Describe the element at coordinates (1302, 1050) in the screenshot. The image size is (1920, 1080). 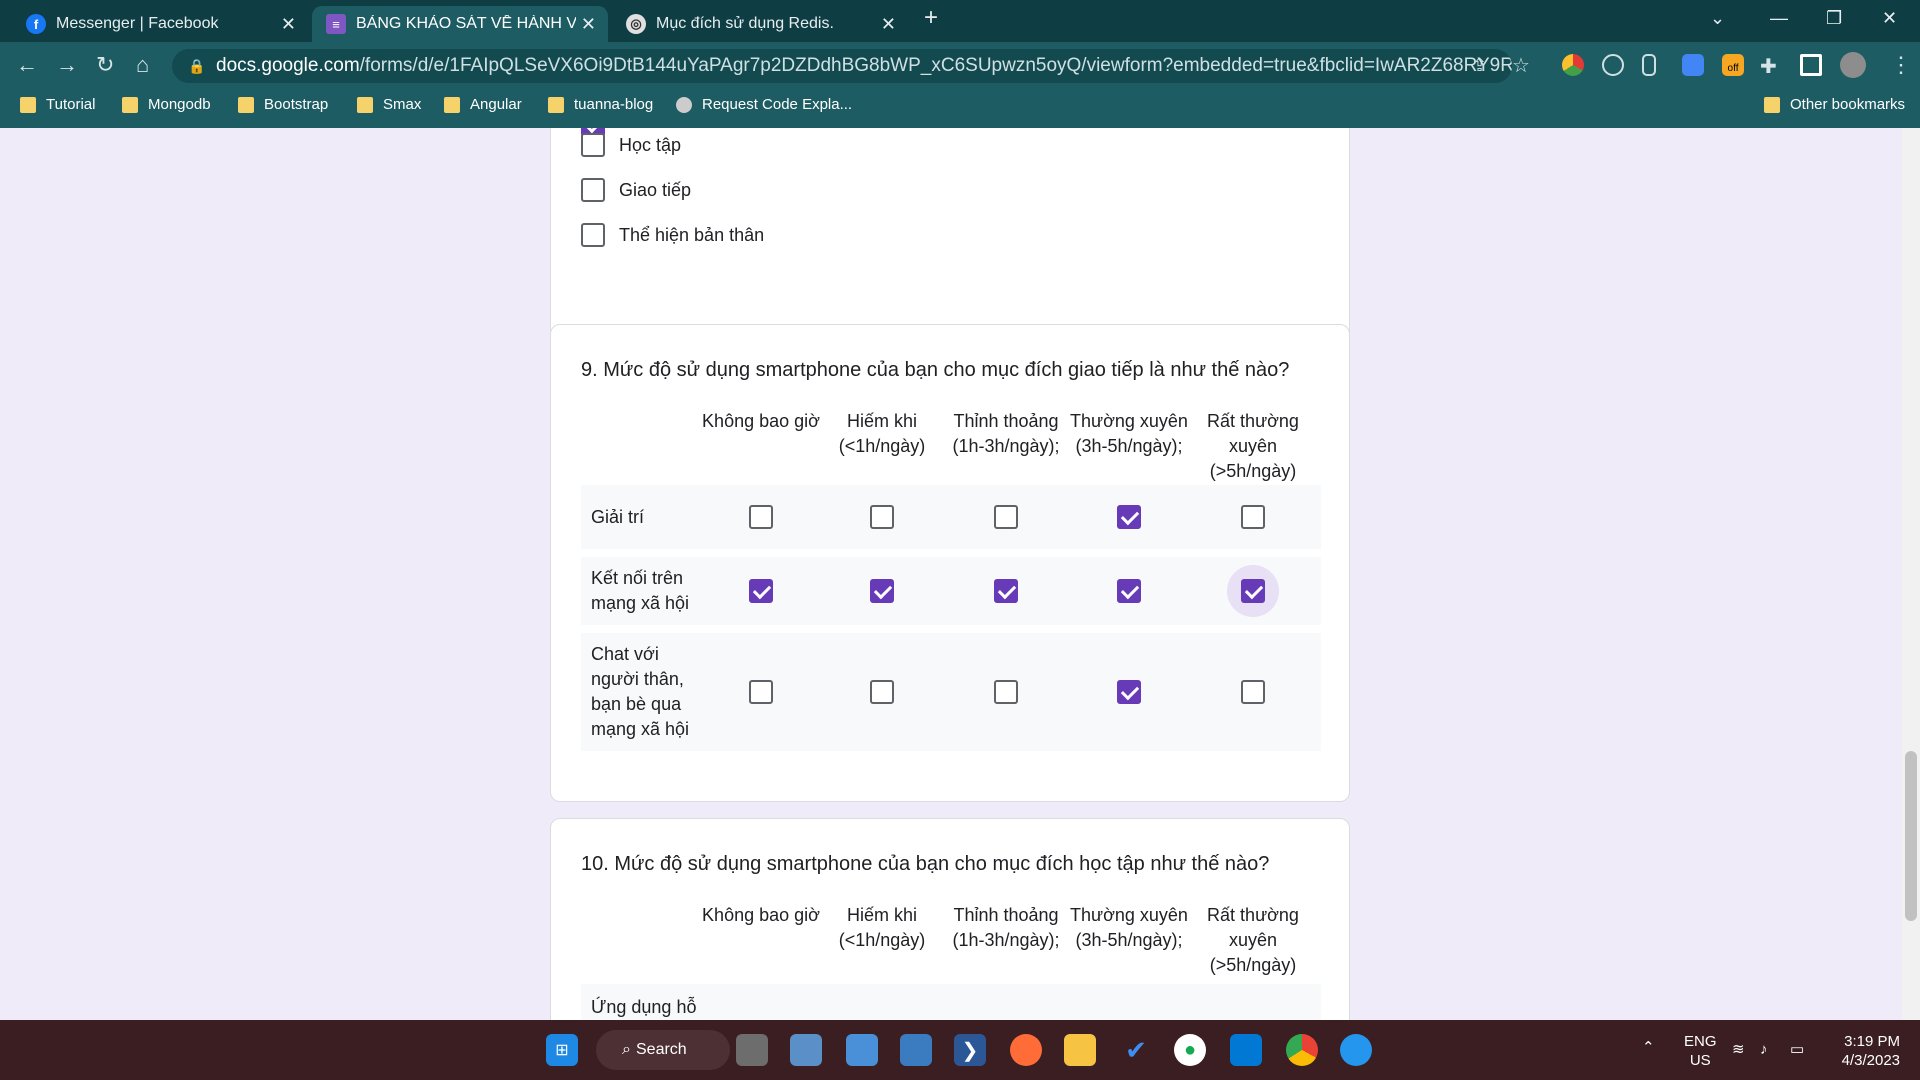
I see `chrome-icon` at that location.